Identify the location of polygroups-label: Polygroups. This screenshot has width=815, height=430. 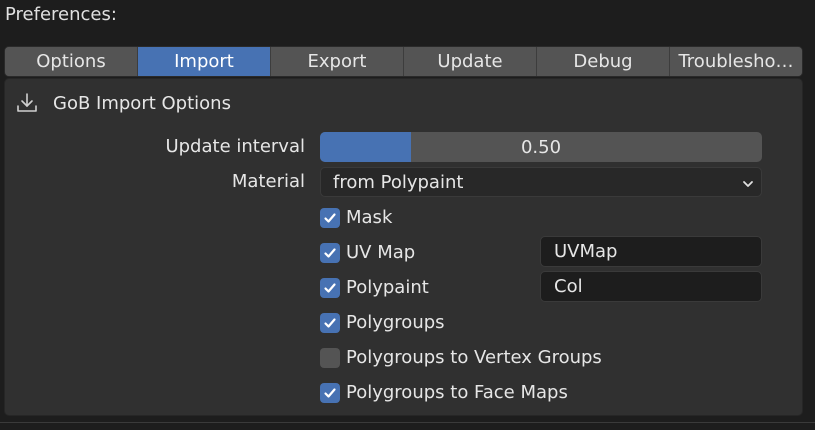
(395, 322).